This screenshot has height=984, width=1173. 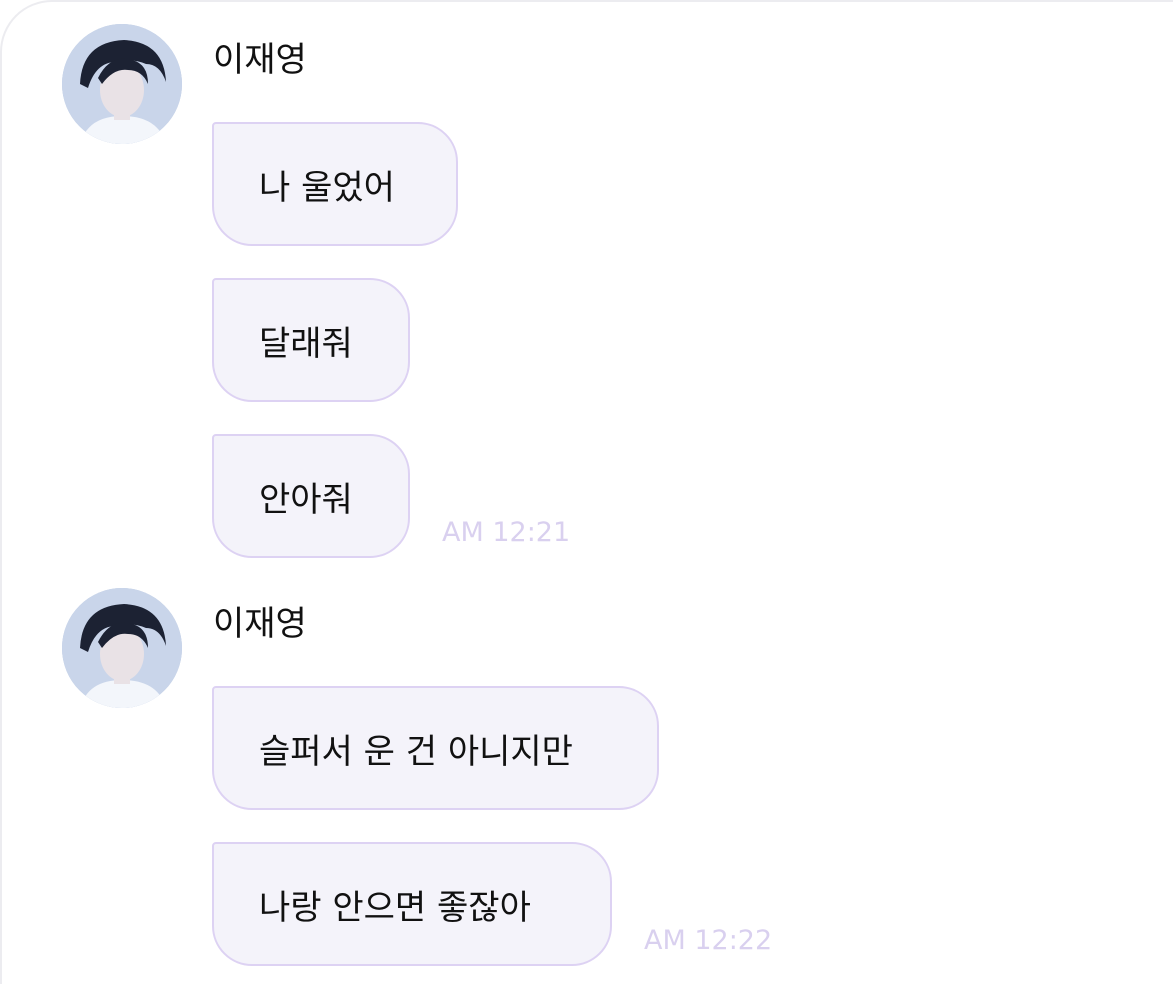 I want to click on message-bubble: 슬퍼서 운 건 아니지만, so click(x=435, y=748).